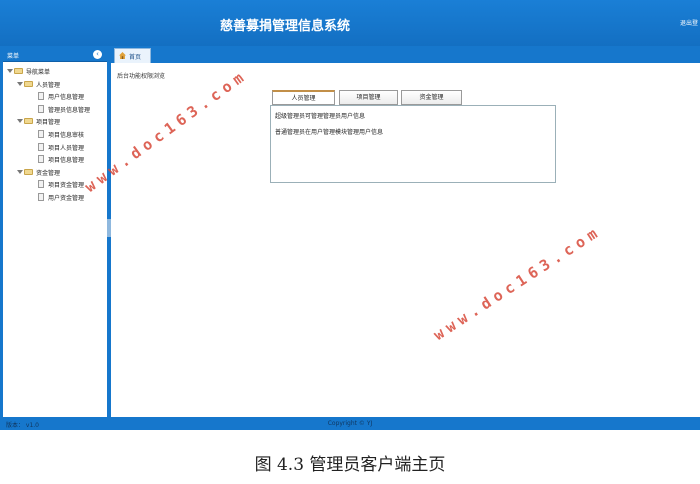 This screenshot has height=484, width=700. Describe the element at coordinates (141, 76) in the screenshot. I see `permission-description: 后台功能权限浏览` at that location.